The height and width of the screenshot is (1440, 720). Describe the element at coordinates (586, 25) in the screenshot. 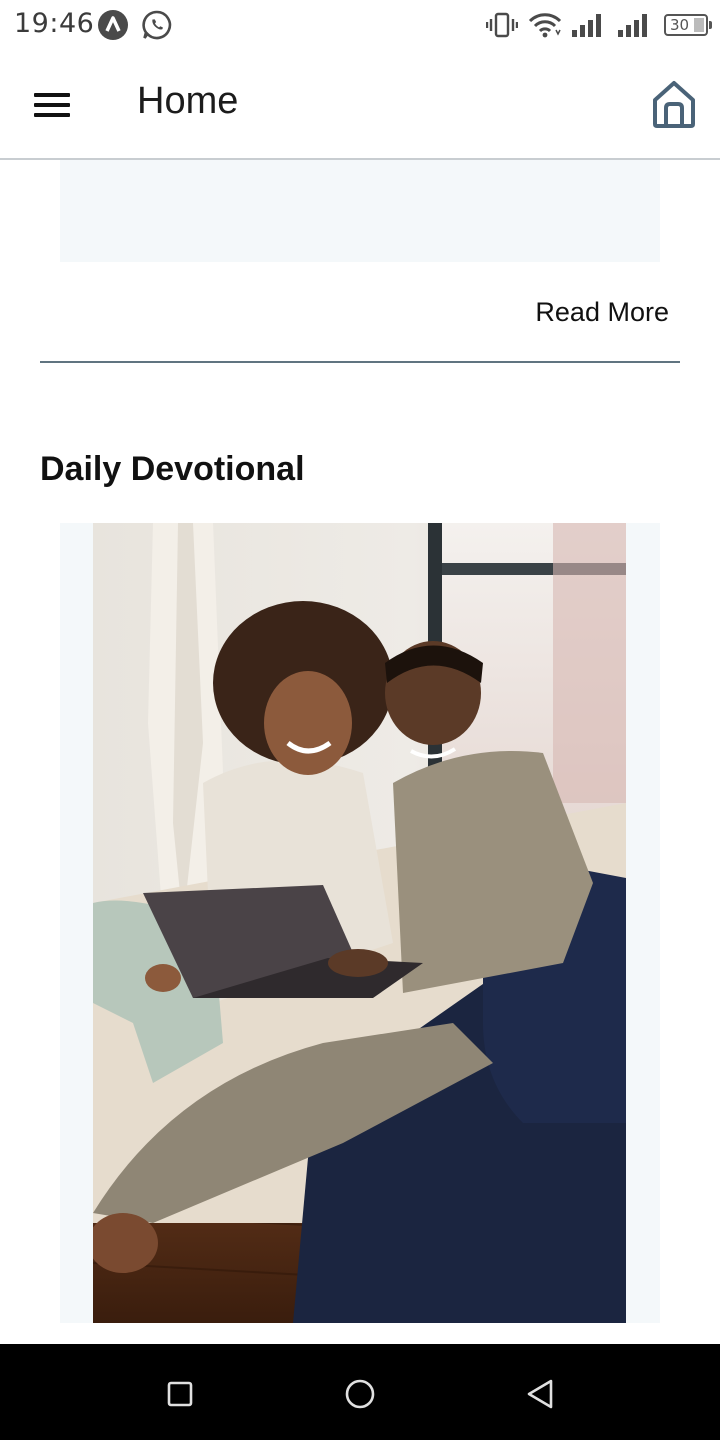

I see `signal-icon` at that location.